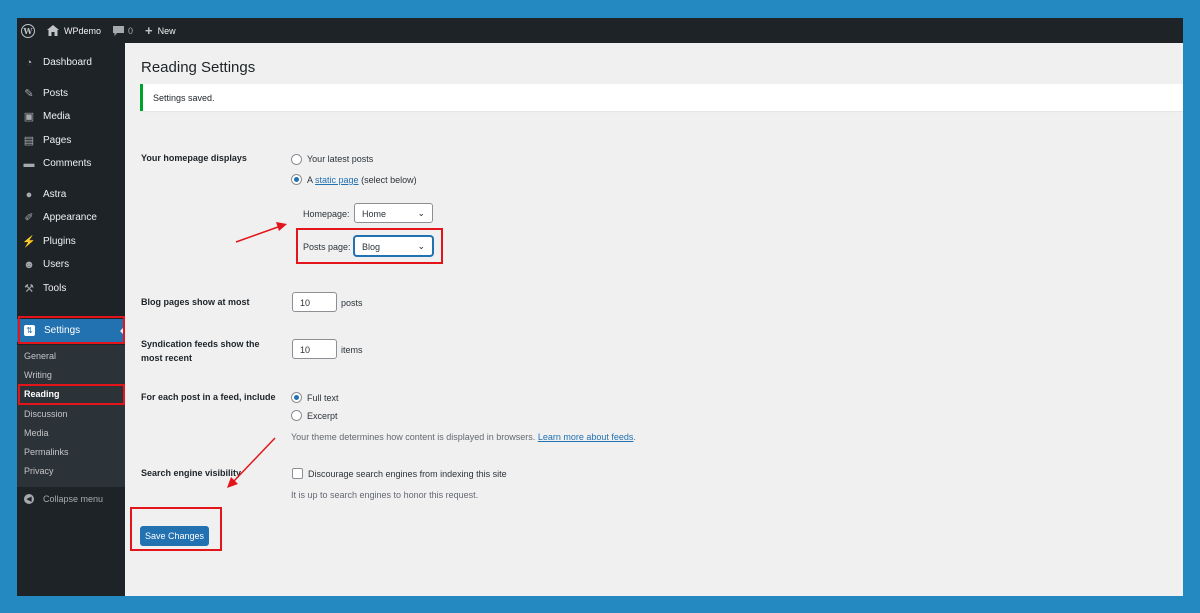  I want to click on arrow-to-save-button, so click(251, 462).